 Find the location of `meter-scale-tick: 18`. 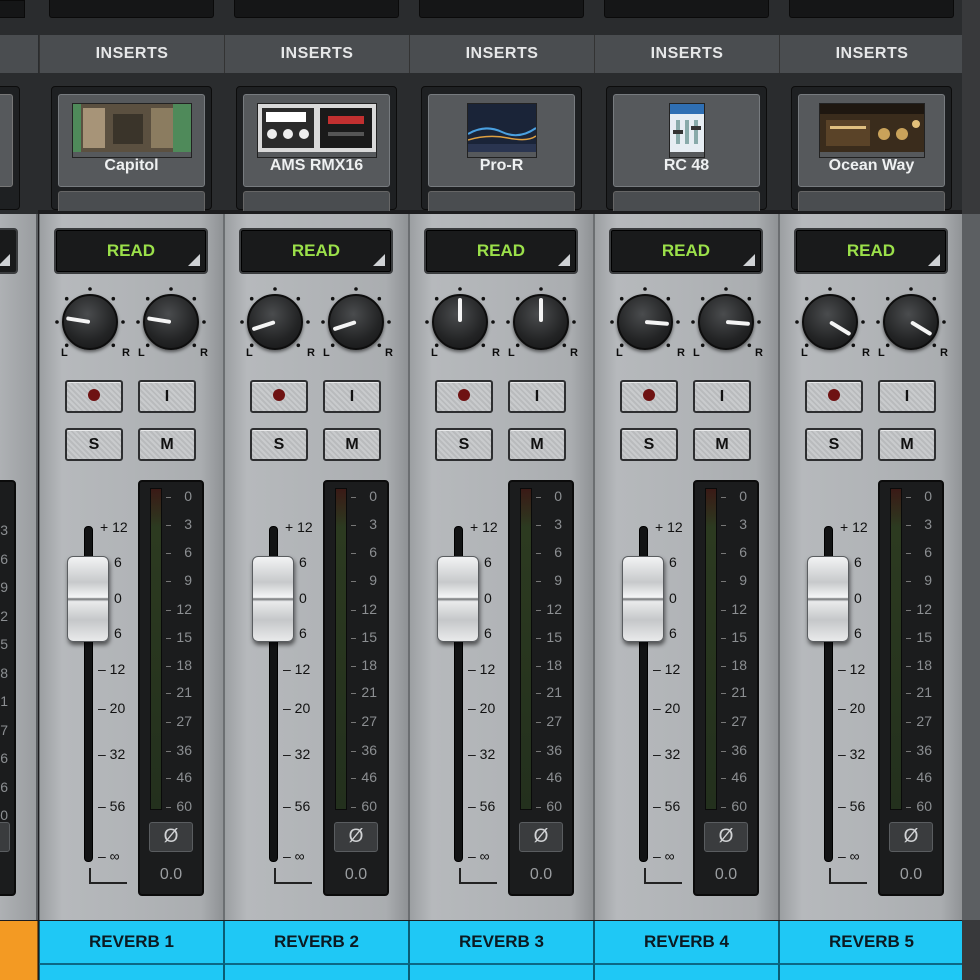

meter-scale-tick: 18 is located at coordinates (369, 665).